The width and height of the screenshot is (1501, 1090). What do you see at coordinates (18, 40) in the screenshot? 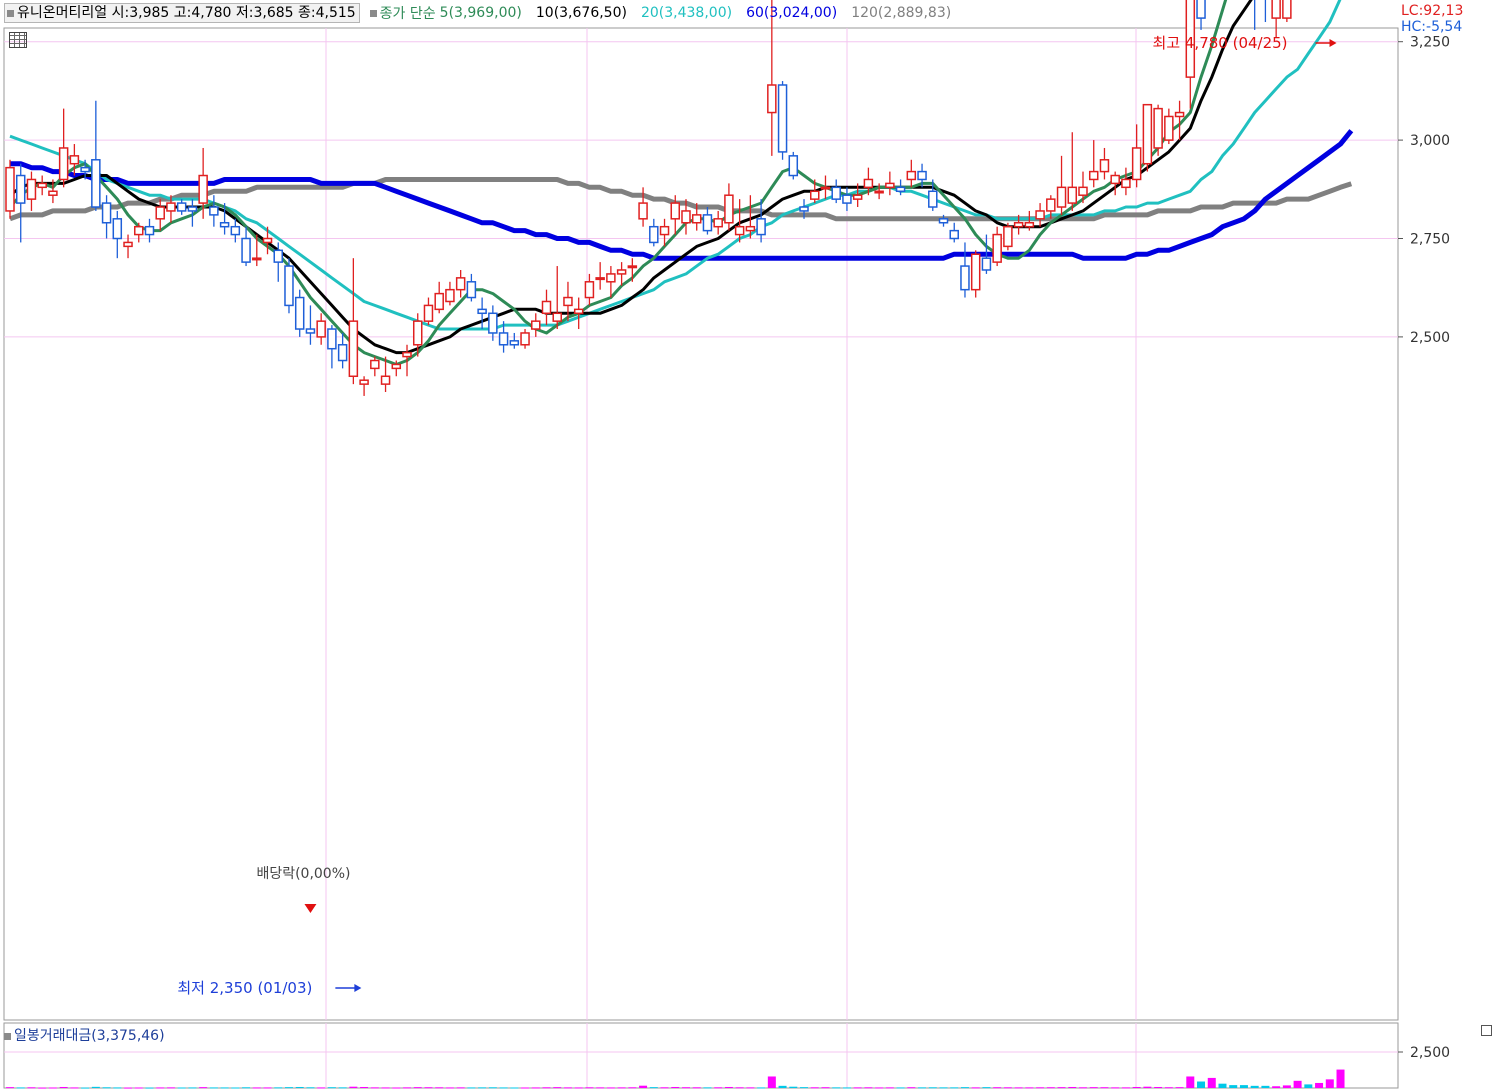
I see `table-icon` at bounding box center [18, 40].